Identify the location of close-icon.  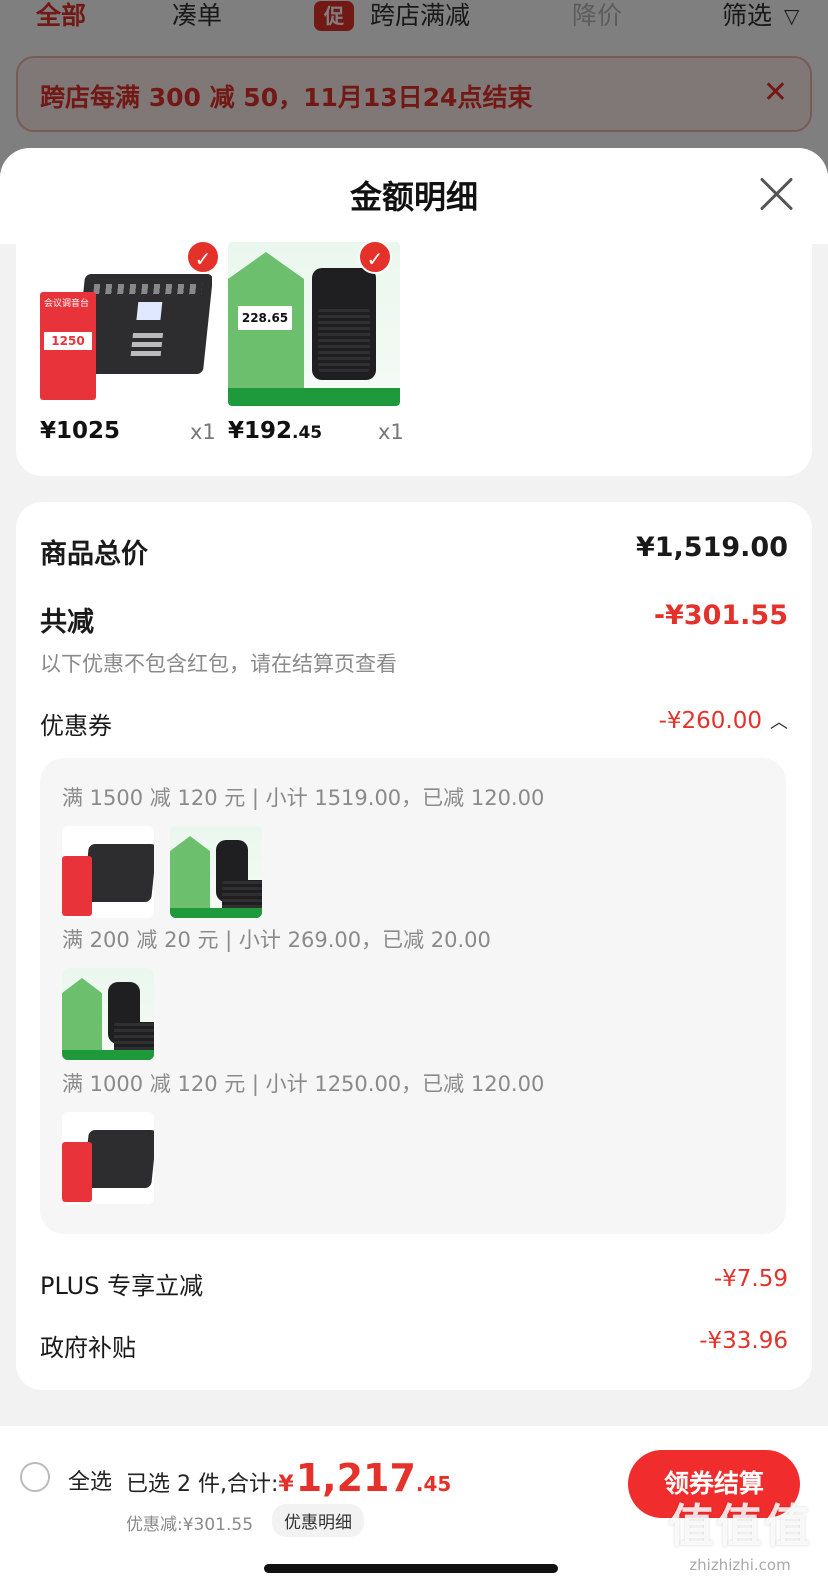
(776, 194).